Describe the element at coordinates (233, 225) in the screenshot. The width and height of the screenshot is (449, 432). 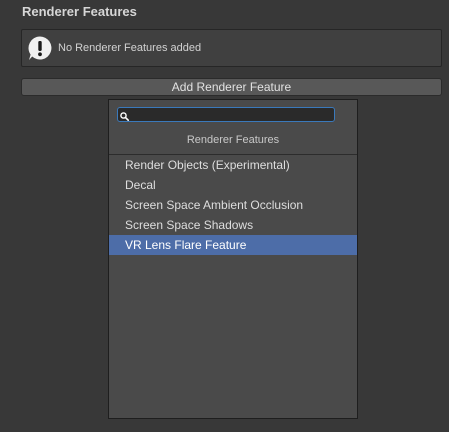
I see `feature-item-screen-space-shadows: Screen Space Shadows` at that location.